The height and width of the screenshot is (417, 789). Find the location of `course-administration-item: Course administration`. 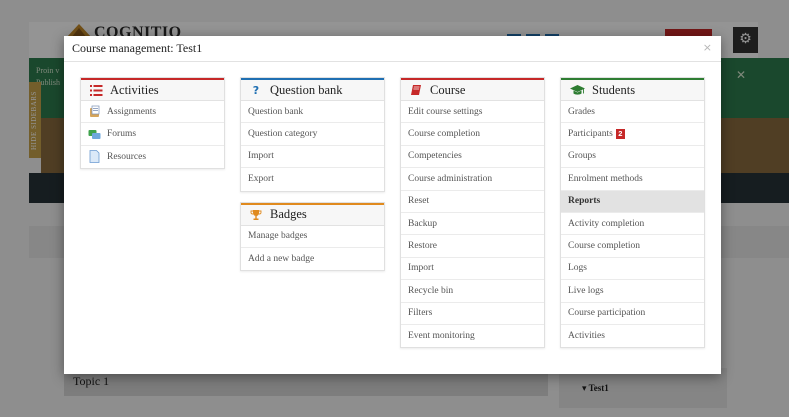

course-administration-item: Course administration is located at coordinates (472, 179).